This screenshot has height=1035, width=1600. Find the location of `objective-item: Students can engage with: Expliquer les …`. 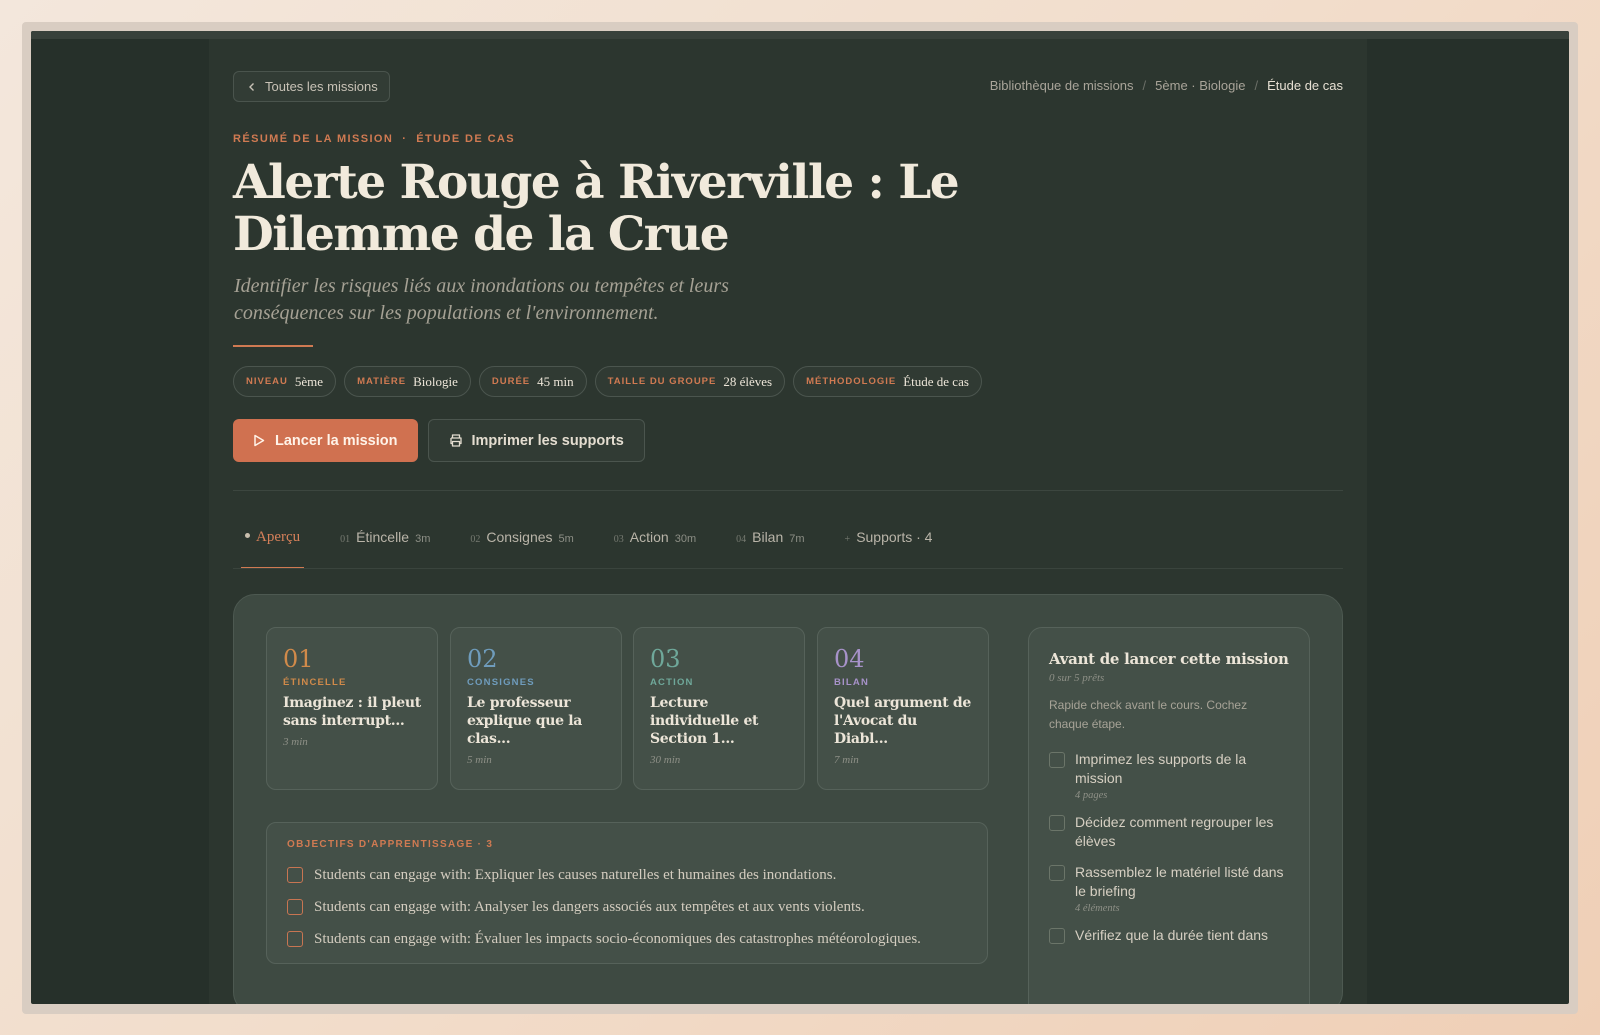

objective-item: Students can engage with: Expliquer les … is located at coordinates (627, 875).